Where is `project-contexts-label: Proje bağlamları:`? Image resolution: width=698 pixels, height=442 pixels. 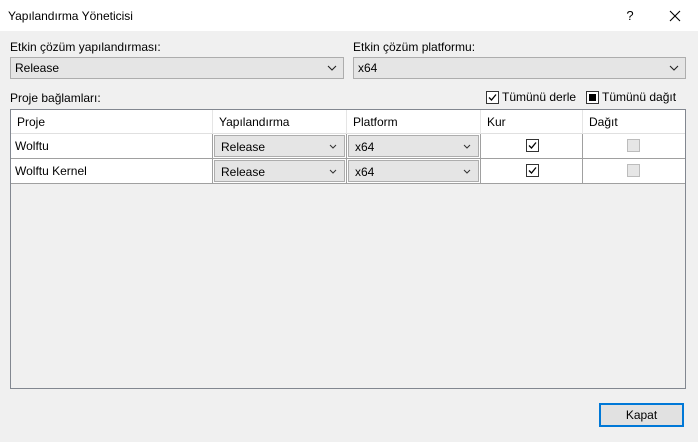 project-contexts-label: Proje bağlamları: is located at coordinates (55, 98).